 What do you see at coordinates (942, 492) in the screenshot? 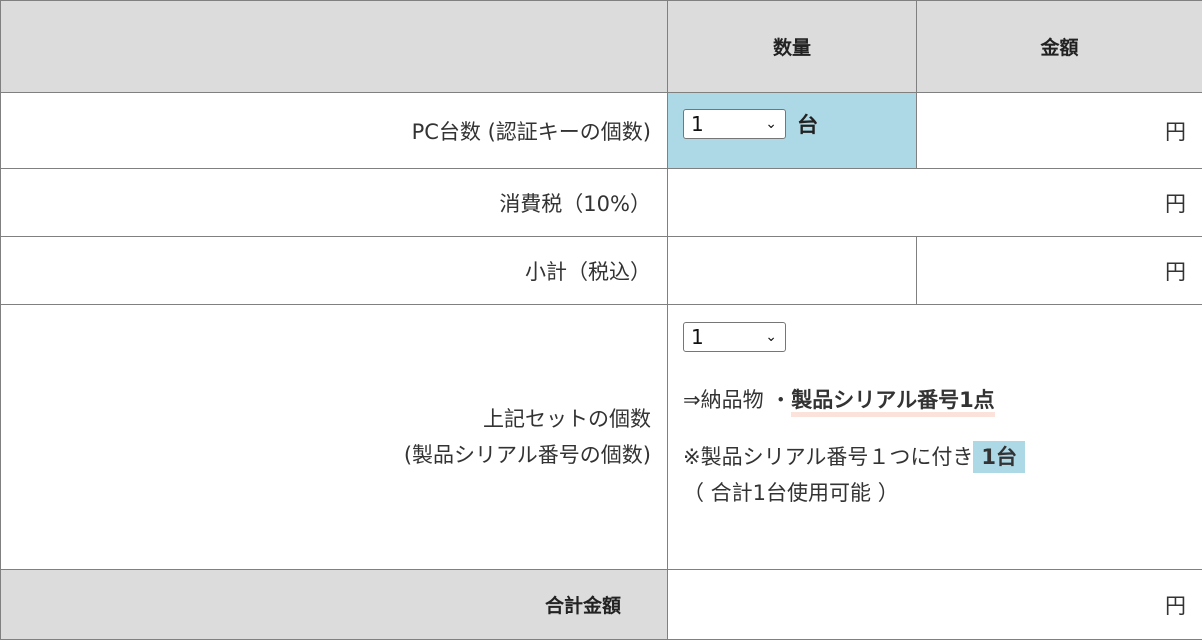
I see `note-total: （ 合計1台使用可能 ）` at bounding box center [942, 492].